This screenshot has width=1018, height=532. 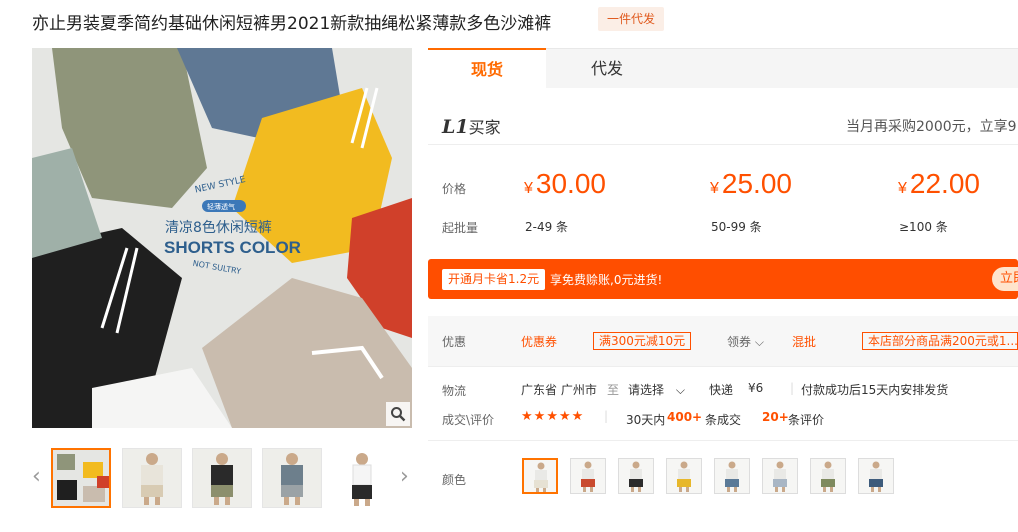 I want to click on banner-text: 享免费赊账,0元进货!, so click(x=606, y=280).